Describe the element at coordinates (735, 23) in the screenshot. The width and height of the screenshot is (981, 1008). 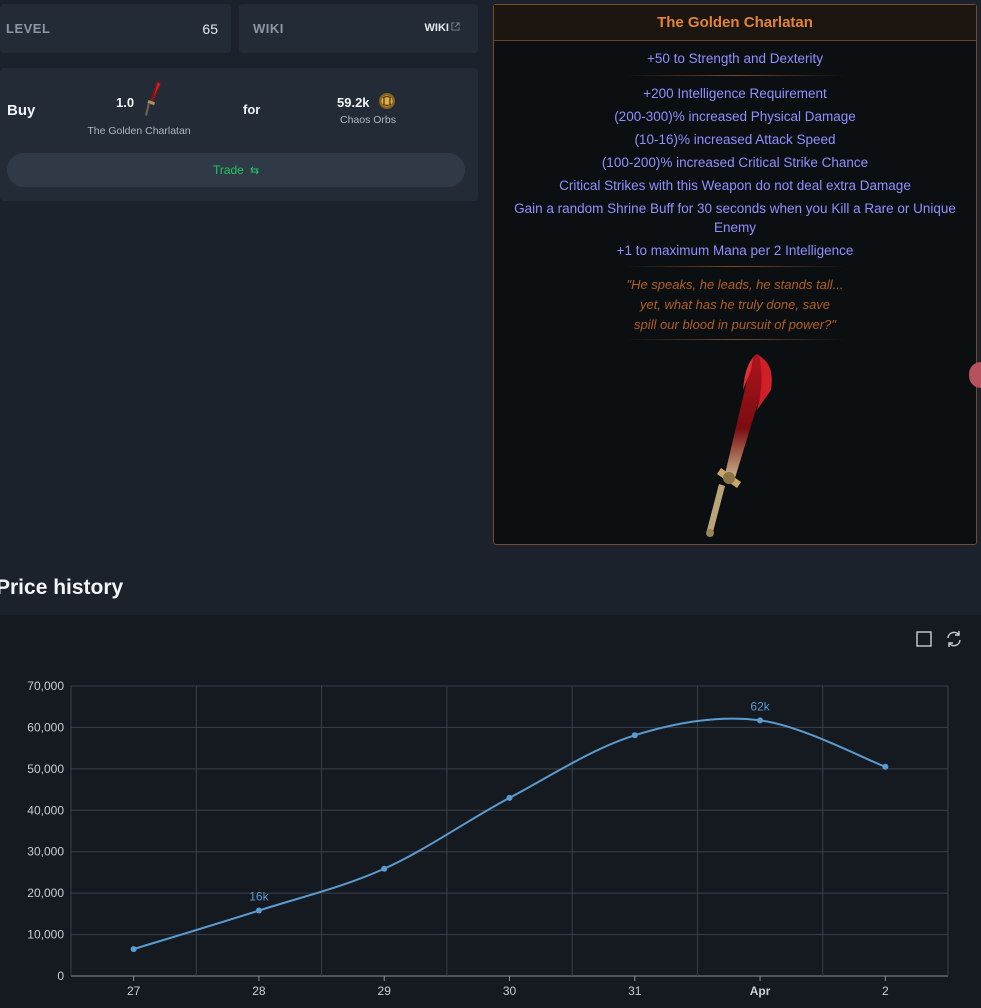
I see `item-name-header: The Golden Charlatan` at that location.